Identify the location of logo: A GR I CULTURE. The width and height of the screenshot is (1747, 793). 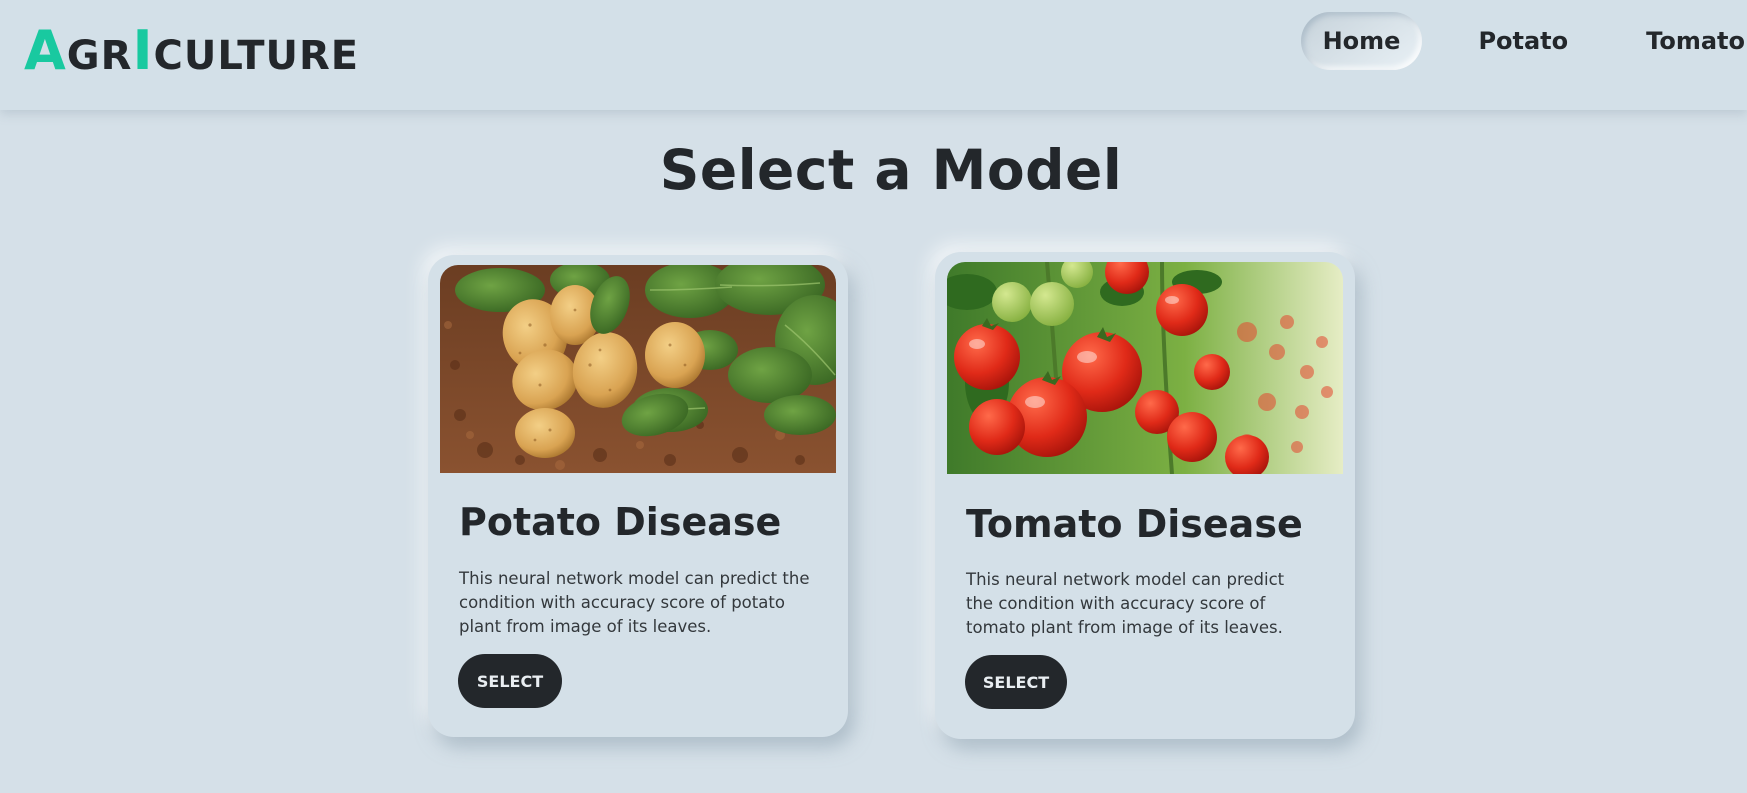
(192, 50).